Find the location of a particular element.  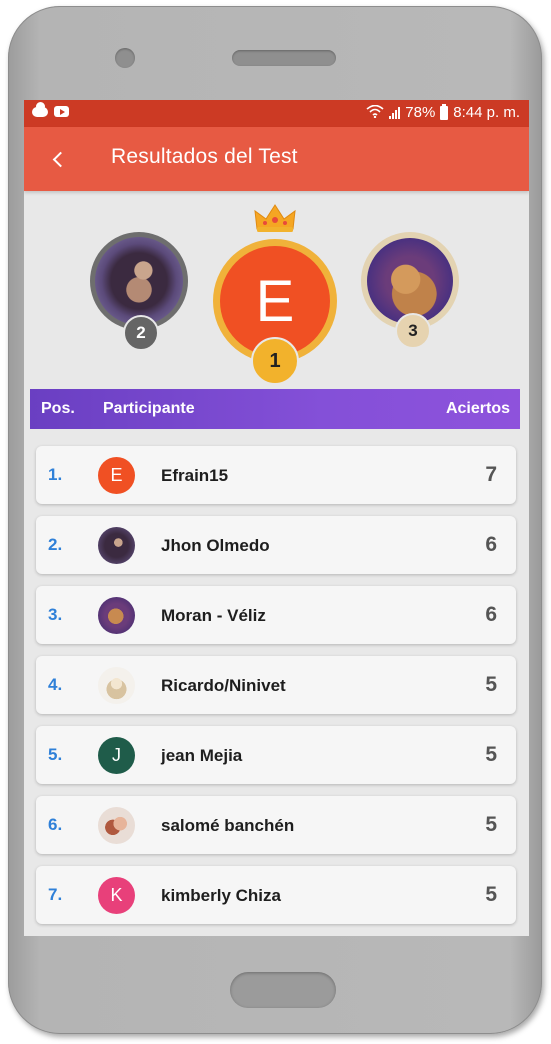

row-participant-name: Moran - Véliz is located at coordinates (213, 615).